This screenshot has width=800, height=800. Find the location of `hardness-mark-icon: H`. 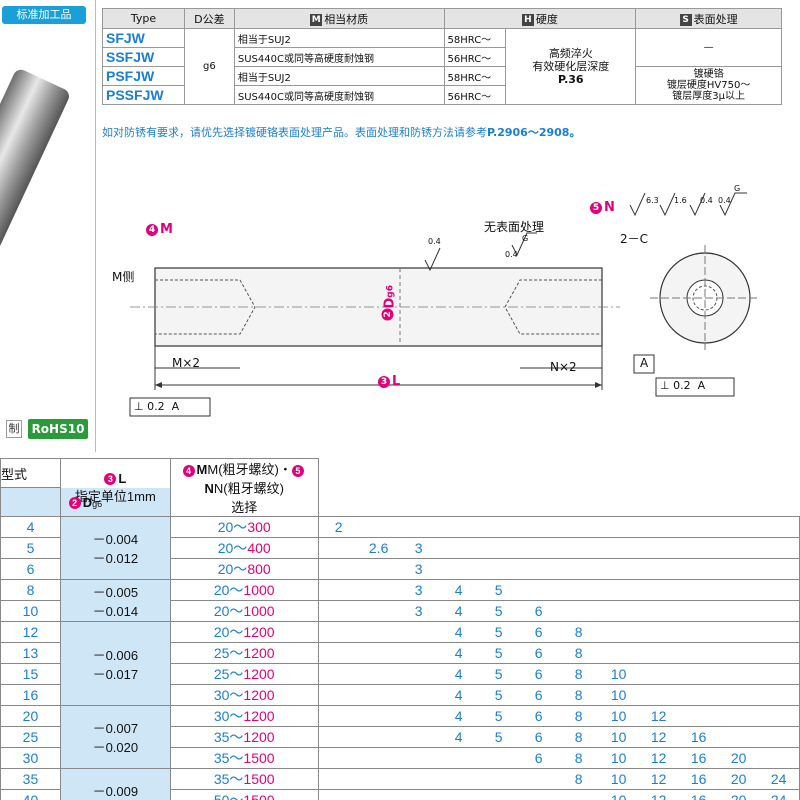

hardness-mark-icon: H is located at coordinates (527, 19).